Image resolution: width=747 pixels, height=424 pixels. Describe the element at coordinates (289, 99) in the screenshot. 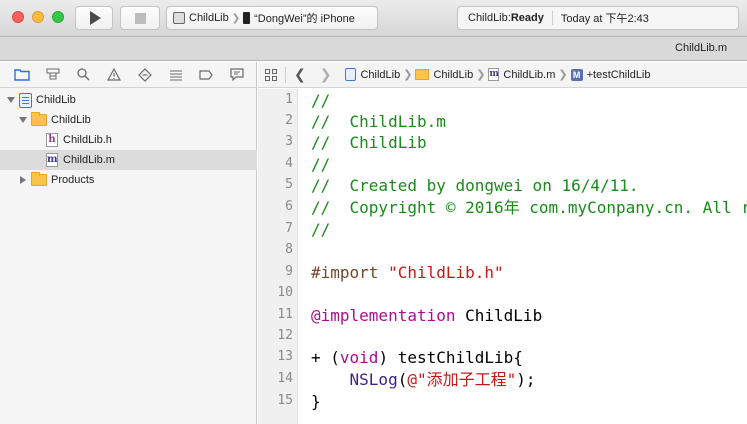

I see `line-number: 1` at that location.